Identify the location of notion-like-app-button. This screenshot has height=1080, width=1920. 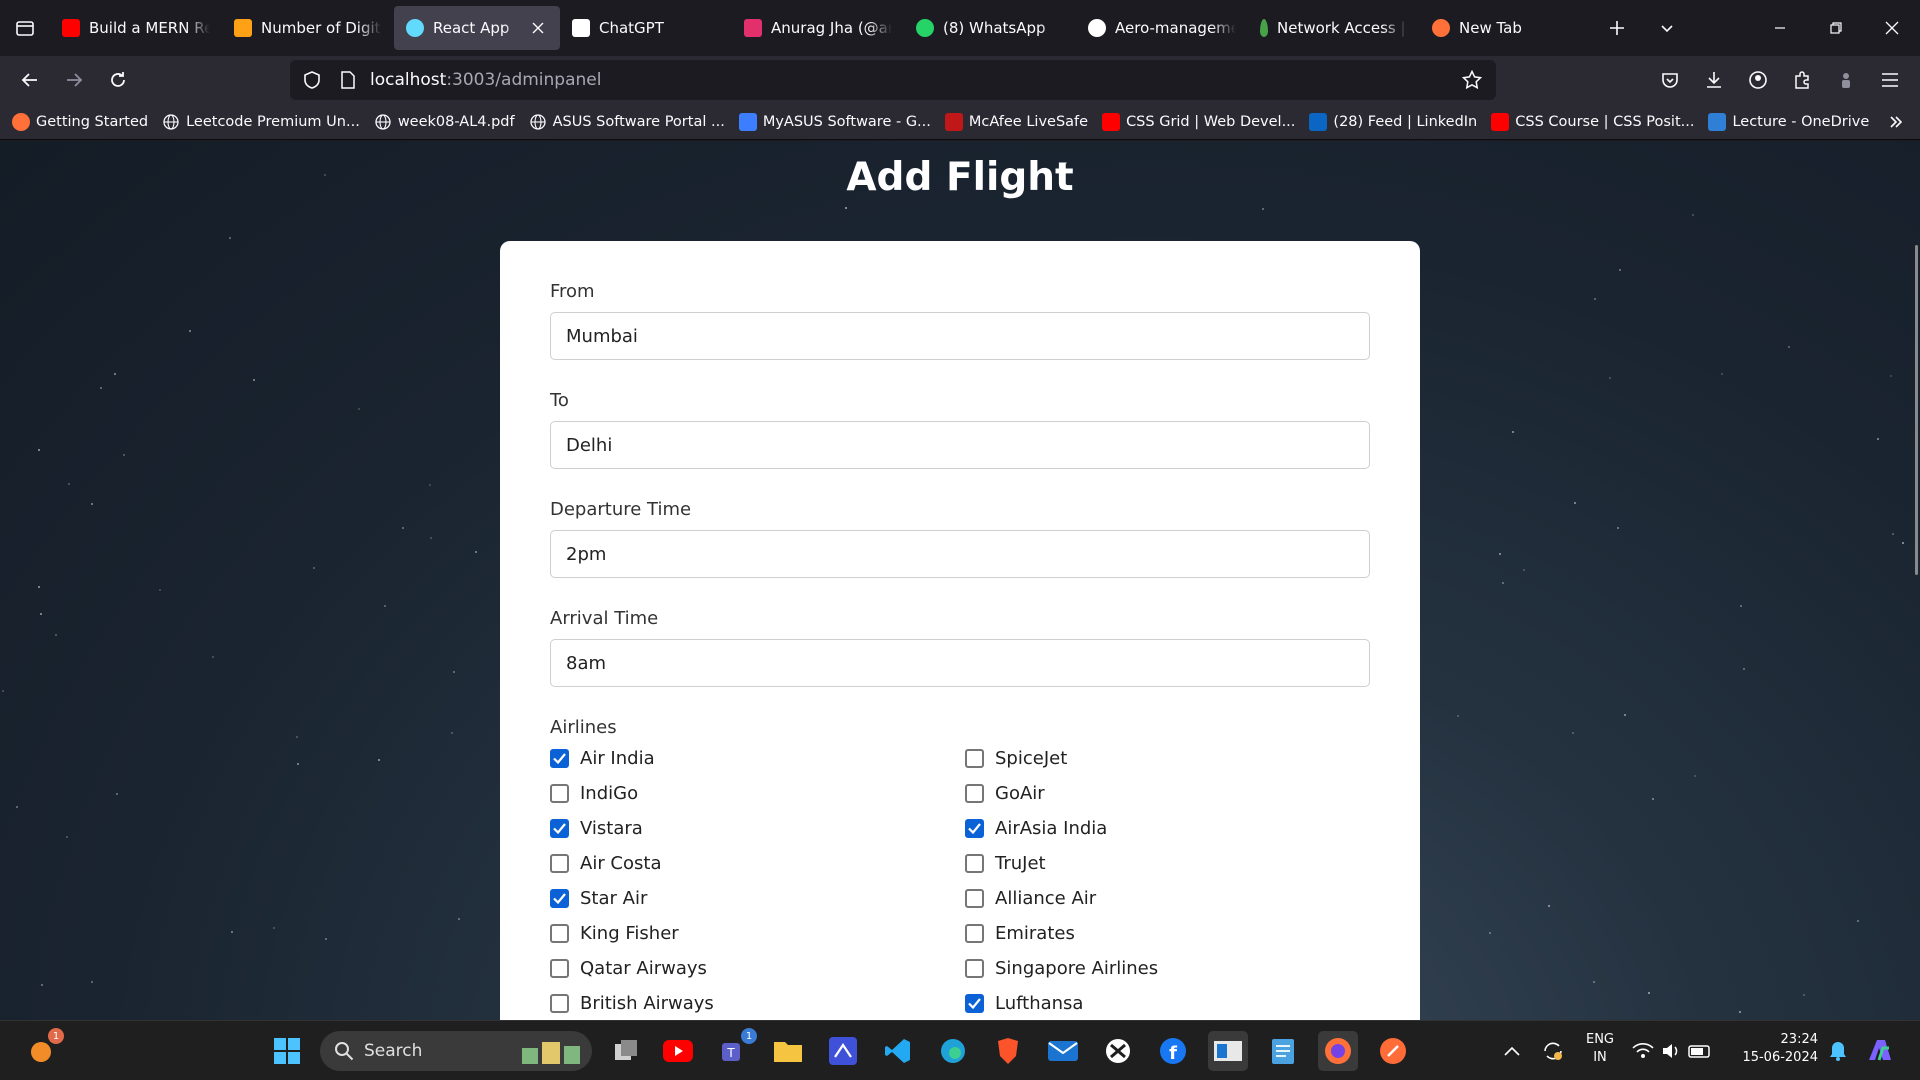
(843, 1051).